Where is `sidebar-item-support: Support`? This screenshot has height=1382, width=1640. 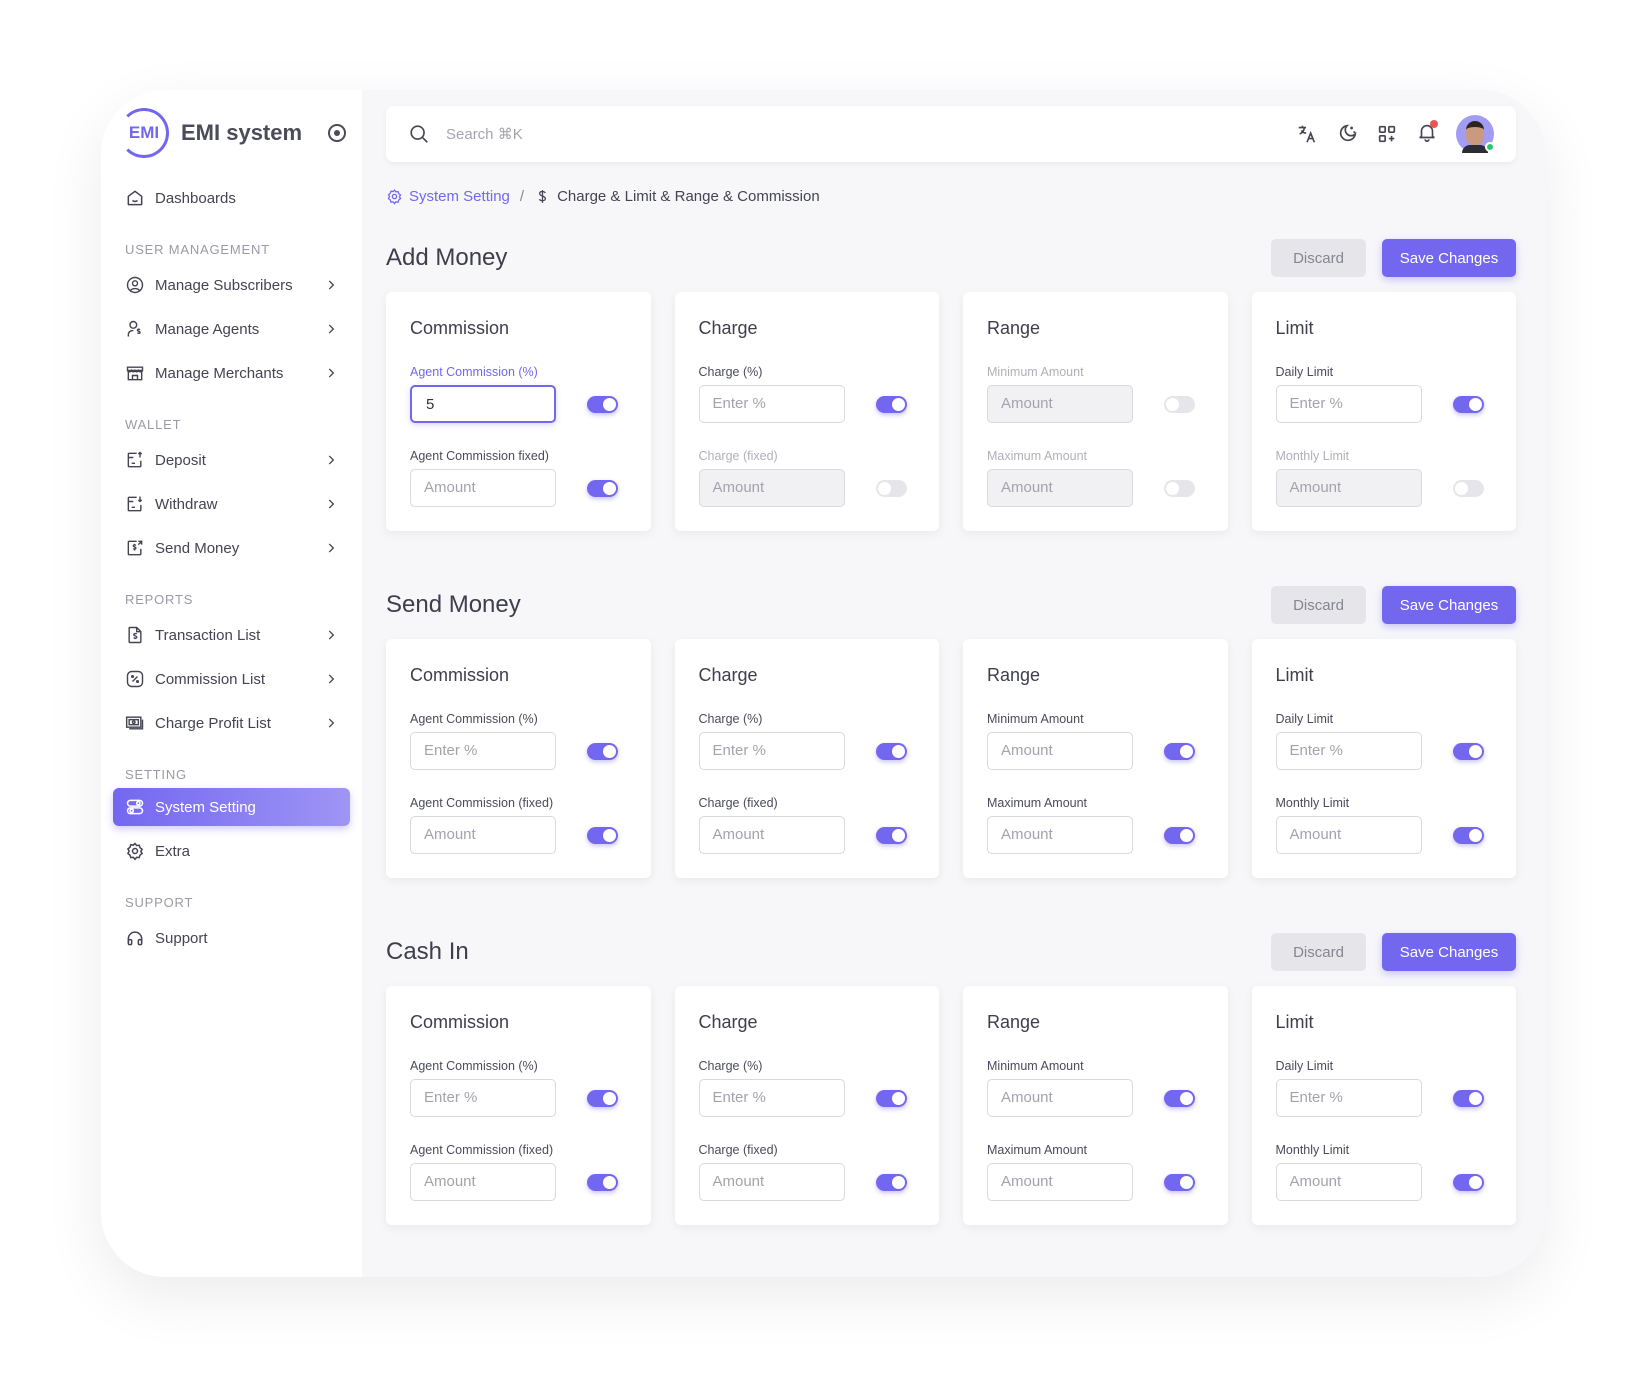
sidebar-item-support: Support is located at coordinates (231, 938).